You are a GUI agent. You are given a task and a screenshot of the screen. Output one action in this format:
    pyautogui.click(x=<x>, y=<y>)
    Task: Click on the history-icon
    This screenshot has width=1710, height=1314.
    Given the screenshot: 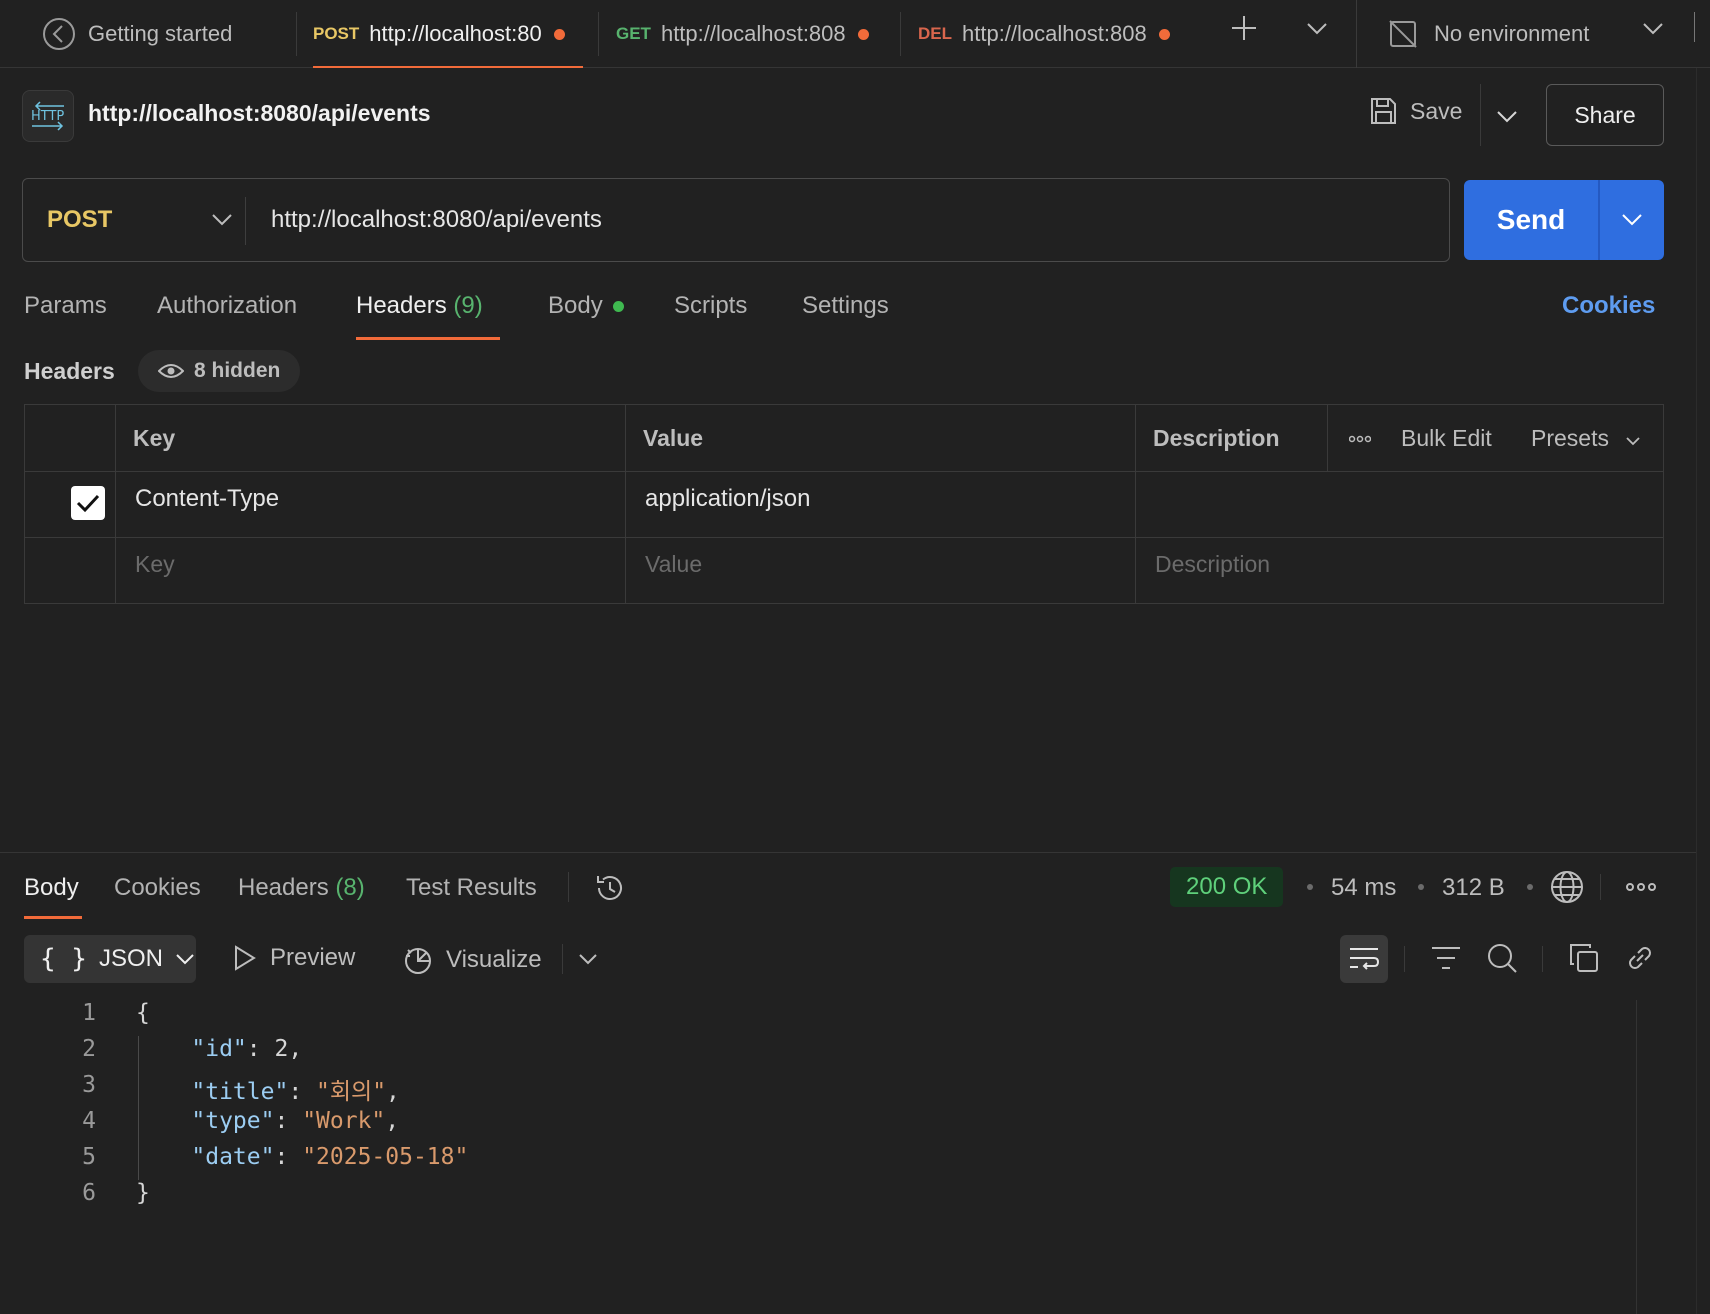 What is the action you would take?
    pyautogui.click(x=610, y=888)
    